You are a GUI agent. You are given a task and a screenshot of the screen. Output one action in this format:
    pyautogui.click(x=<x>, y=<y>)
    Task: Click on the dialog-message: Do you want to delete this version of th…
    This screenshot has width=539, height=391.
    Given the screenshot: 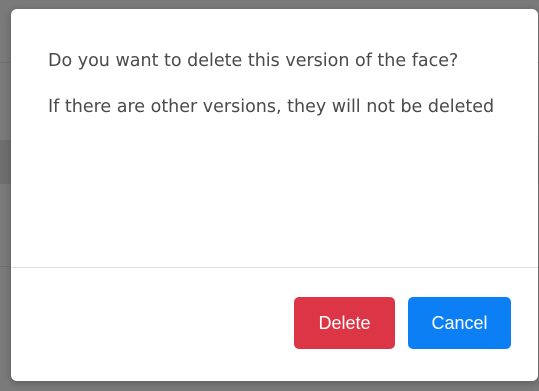 What is the action you would take?
    pyautogui.click(x=253, y=61)
    